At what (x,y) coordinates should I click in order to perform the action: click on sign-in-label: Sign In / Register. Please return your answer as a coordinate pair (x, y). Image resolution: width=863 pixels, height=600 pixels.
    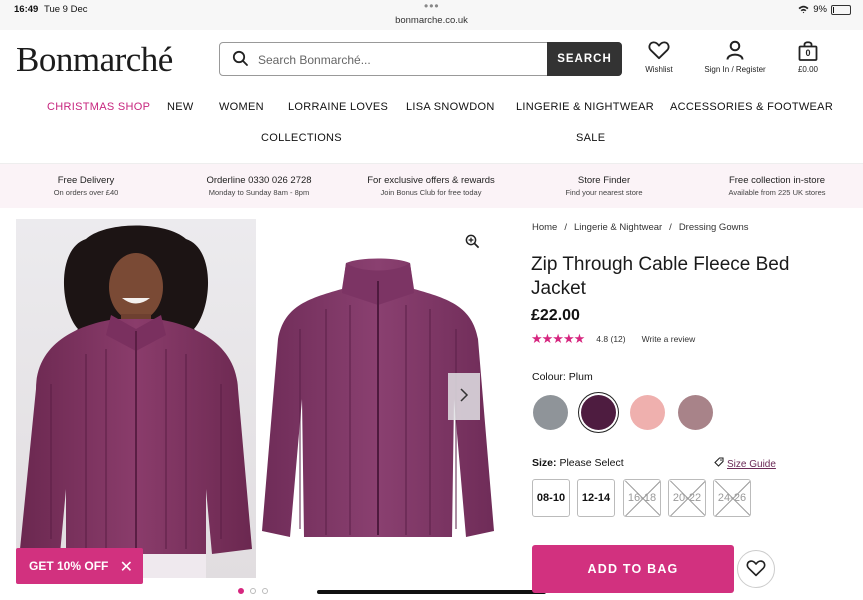
    Looking at the image, I should click on (735, 69).